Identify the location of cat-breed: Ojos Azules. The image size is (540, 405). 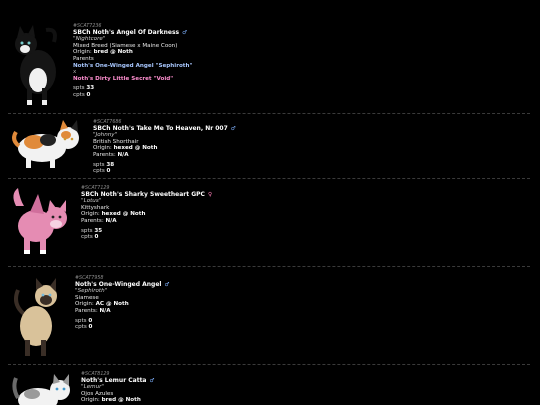
(97, 393).